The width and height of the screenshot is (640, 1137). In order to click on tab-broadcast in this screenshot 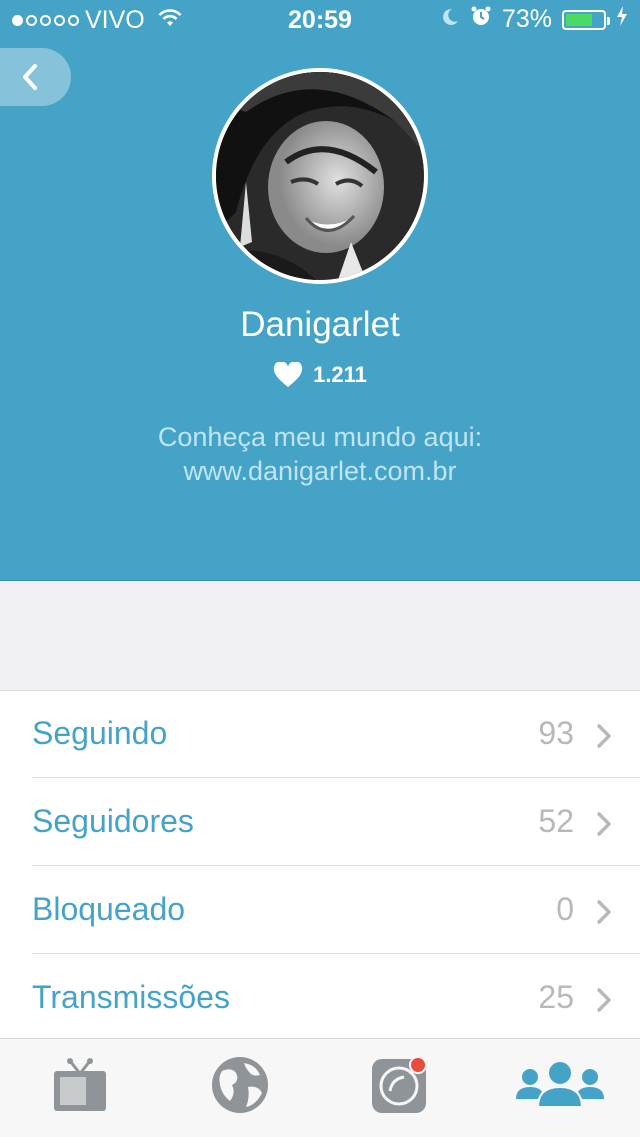, I will do `click(400, 1085)`.